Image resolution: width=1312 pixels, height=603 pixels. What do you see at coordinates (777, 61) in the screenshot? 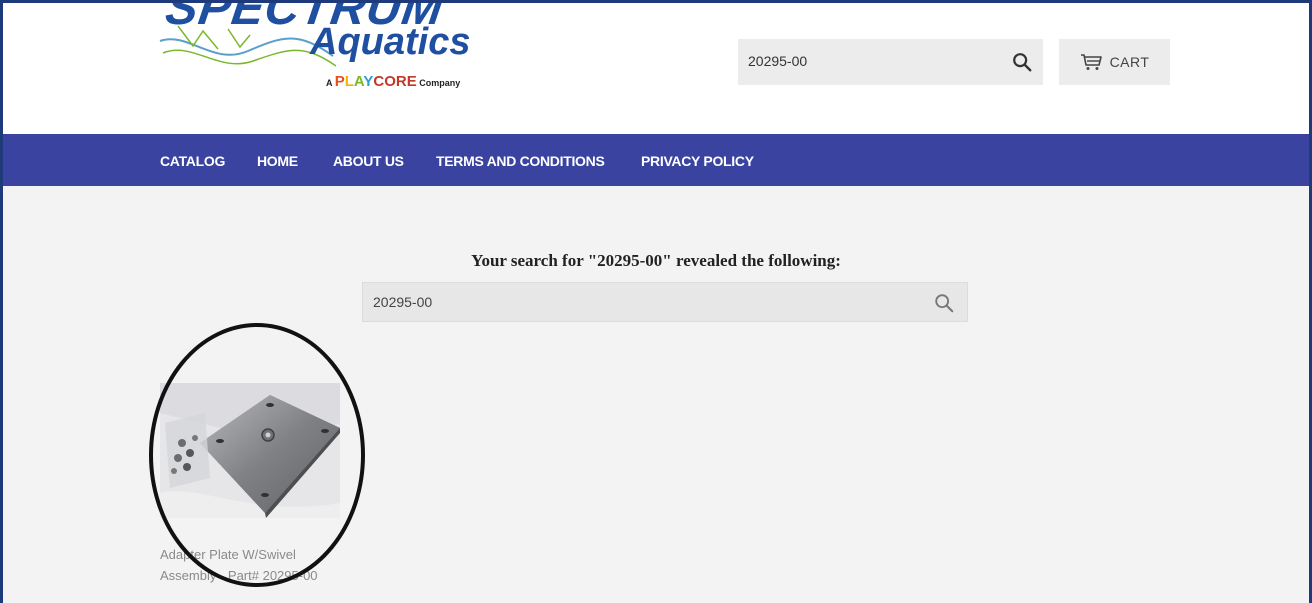
I see `header-search-input: 20295-00` at bounding box center [777, 61].